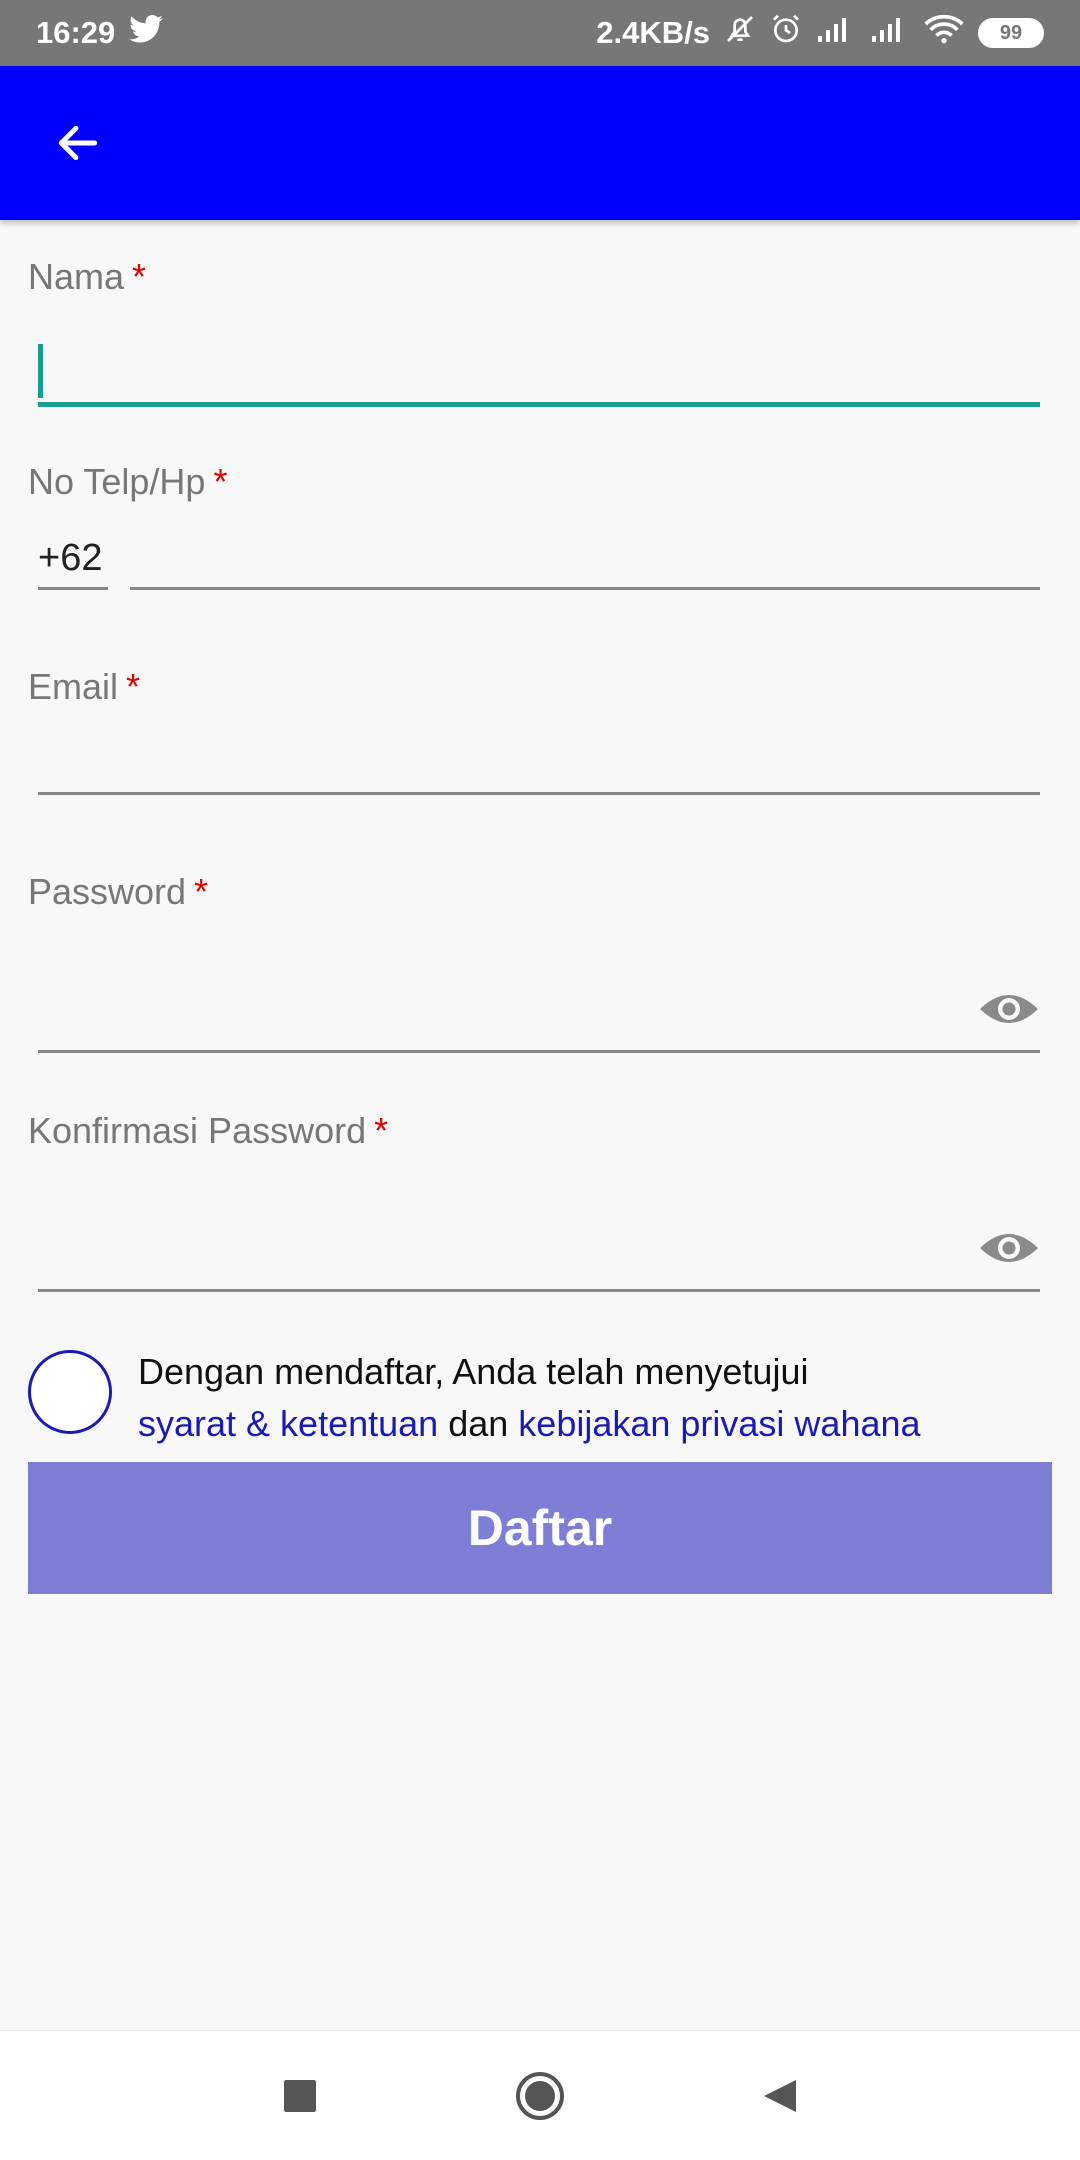 The width and height of the screenshot is (1080, 2160). Describe the element at coordinates (539, 1051) in the screenshot. I see `password-underline` at that location.